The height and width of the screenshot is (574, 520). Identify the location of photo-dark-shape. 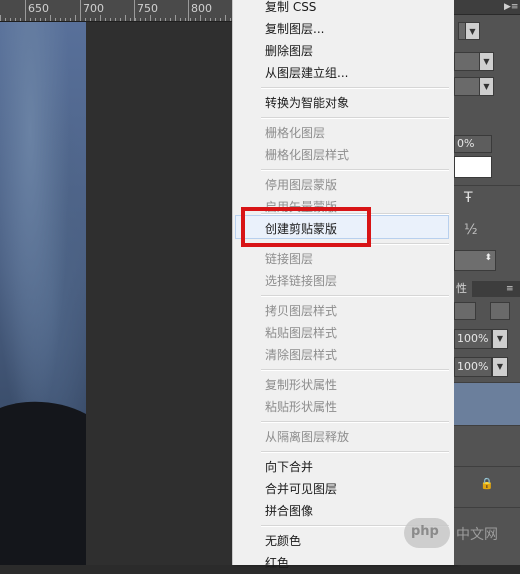
(43, 483).